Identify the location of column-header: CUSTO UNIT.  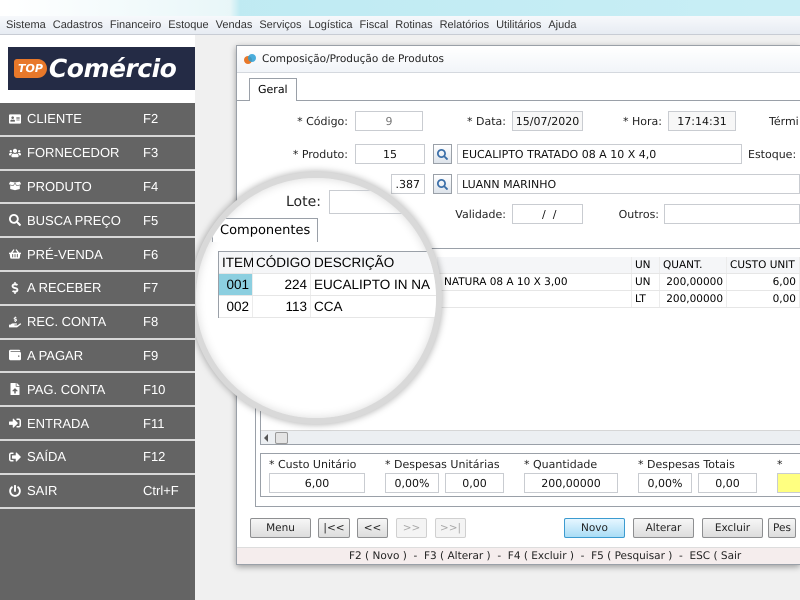
(763, 265).